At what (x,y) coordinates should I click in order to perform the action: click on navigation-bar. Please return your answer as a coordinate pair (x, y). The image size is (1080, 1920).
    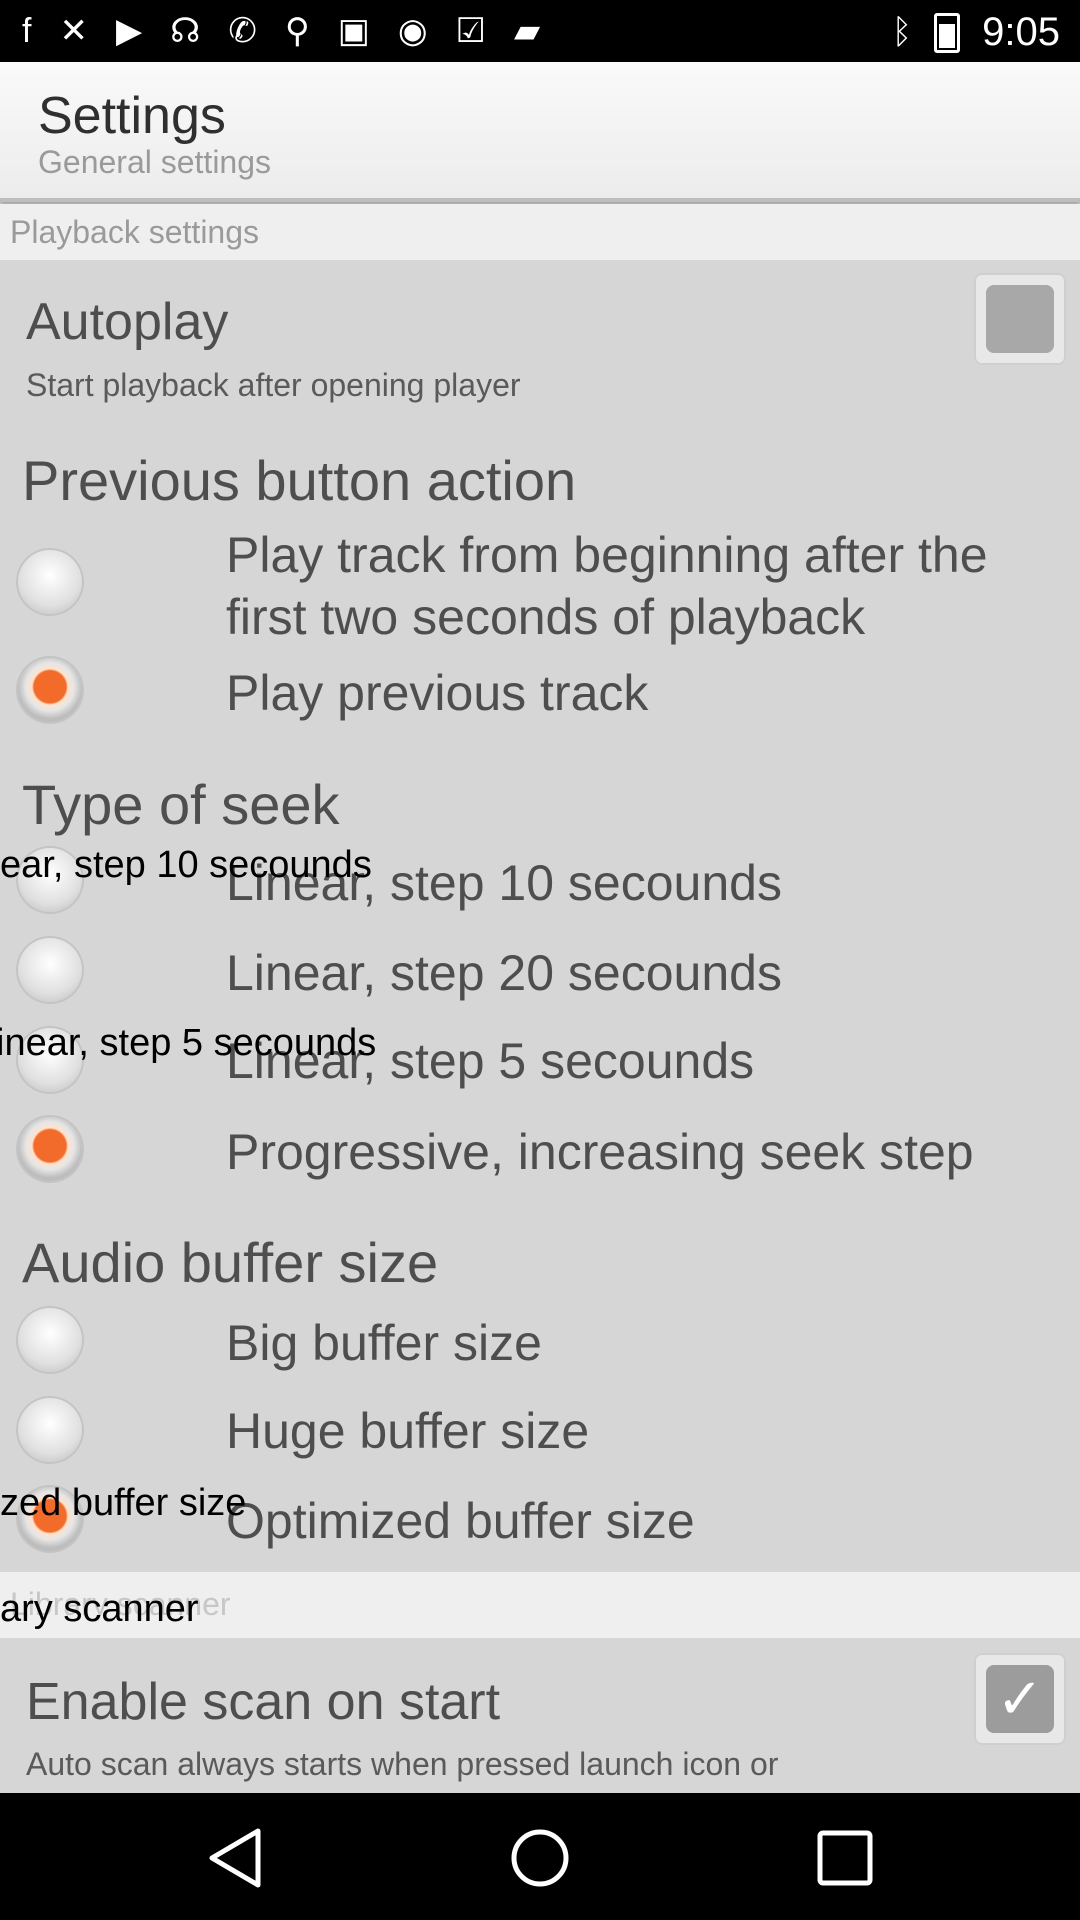
    Looking at the image, I should click on (540, 1856).